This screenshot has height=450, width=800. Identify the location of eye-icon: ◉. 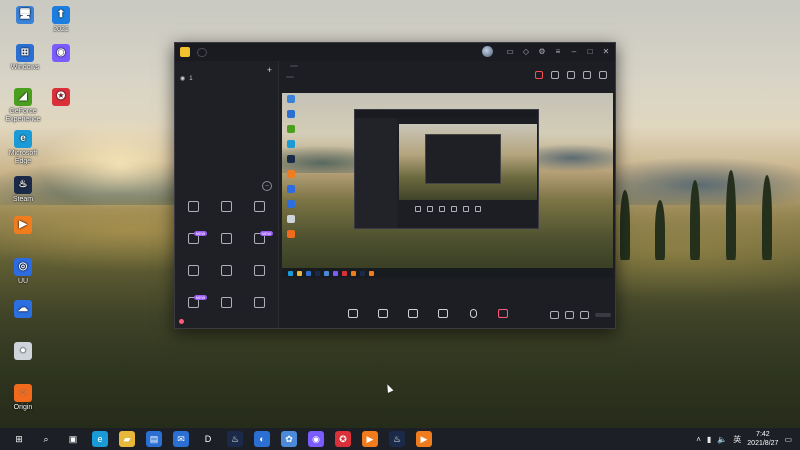
(182, 78).